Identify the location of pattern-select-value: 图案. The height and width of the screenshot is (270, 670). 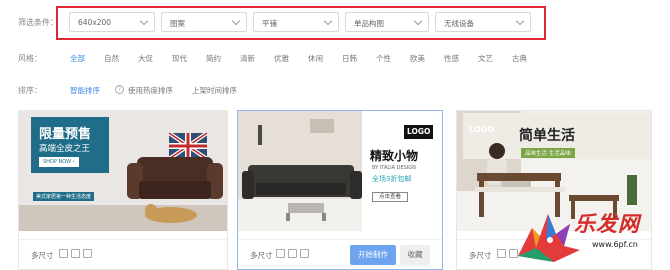
(177, 23).